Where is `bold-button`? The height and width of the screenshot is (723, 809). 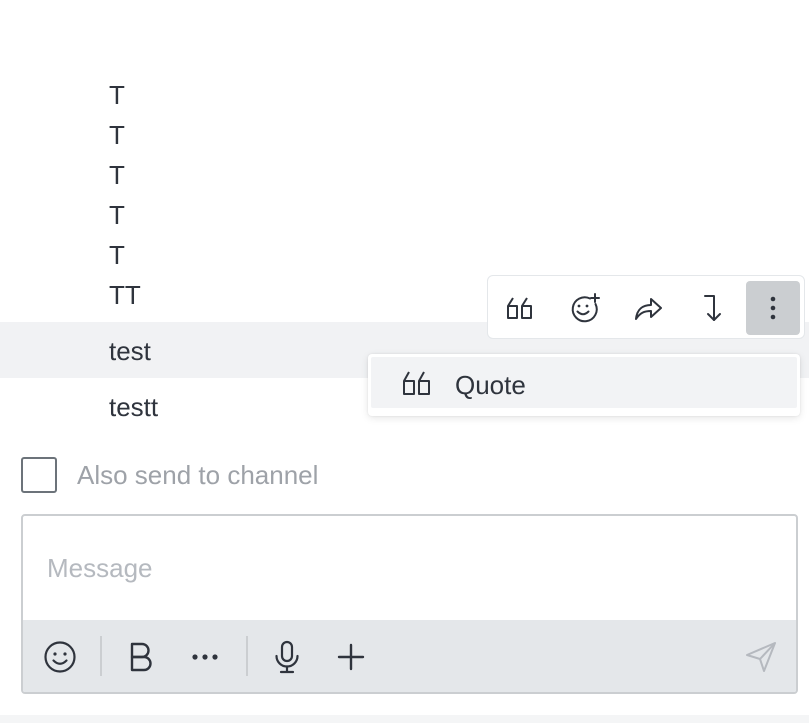 bold-button is located at coordinates (141, 657).